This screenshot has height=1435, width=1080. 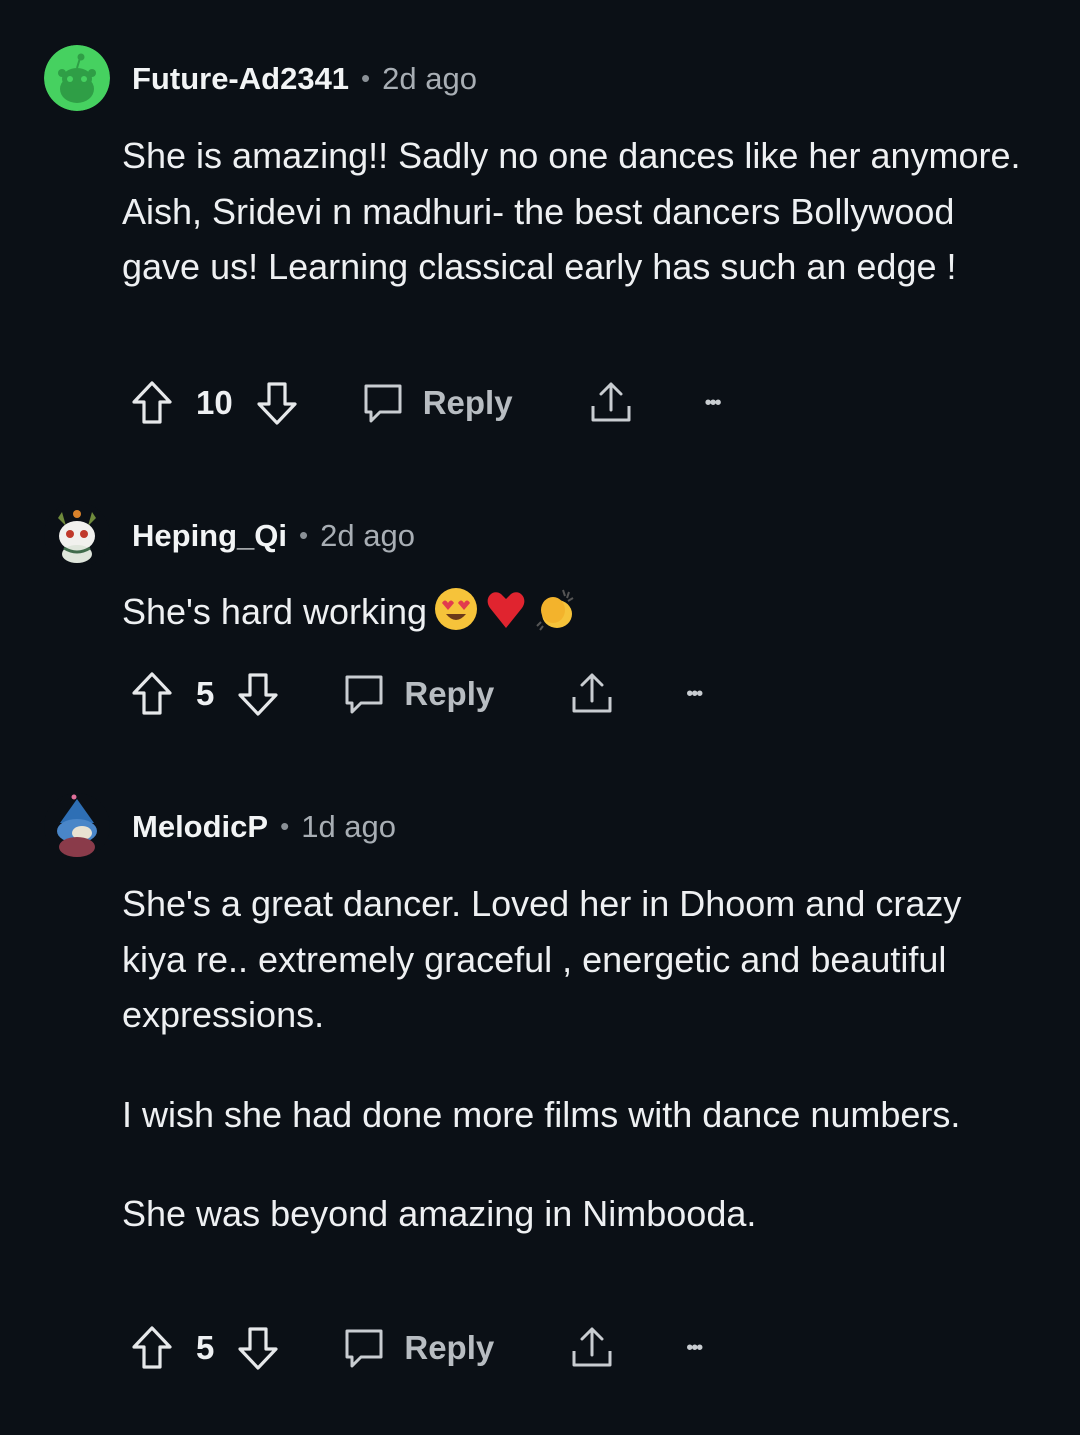 I want to click on comment-text: She's hard working, so click(x=275, y=611).